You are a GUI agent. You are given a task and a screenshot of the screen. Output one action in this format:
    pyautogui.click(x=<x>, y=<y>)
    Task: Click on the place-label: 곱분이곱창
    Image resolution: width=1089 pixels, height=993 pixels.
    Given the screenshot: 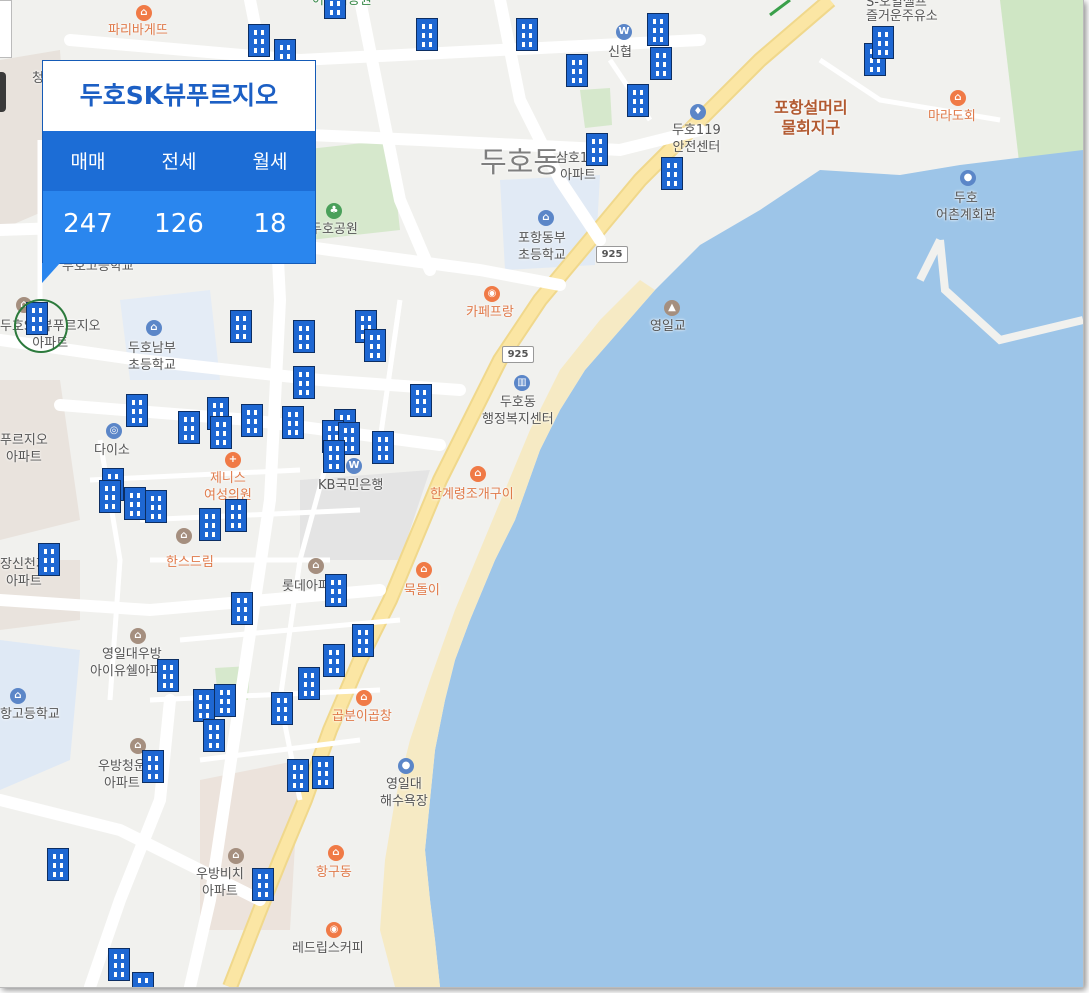 What is the action you would take?
    pyautogui.click(x=362, y=716)
    